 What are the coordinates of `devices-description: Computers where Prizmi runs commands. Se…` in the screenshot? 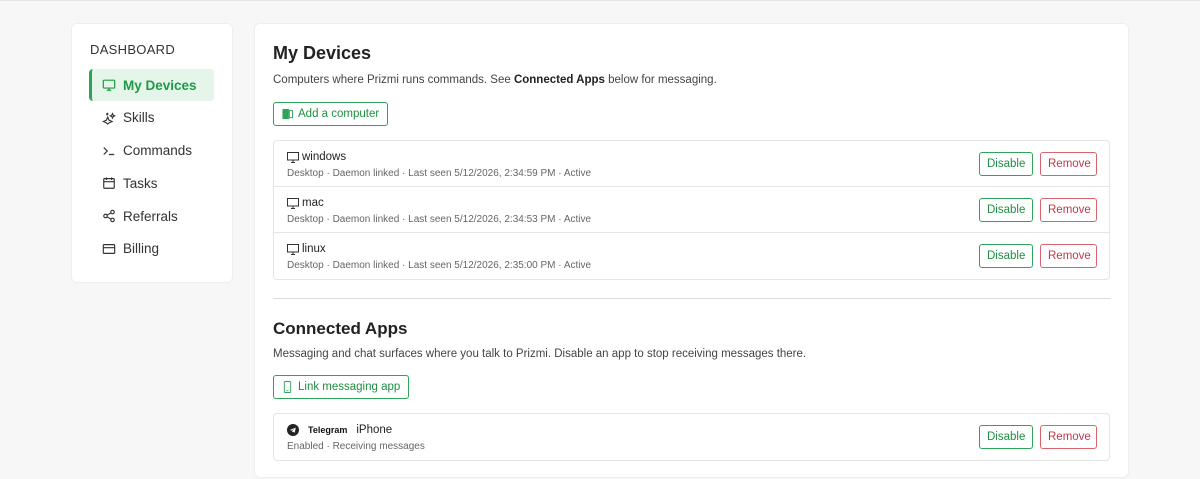 It's located at (495, 80).